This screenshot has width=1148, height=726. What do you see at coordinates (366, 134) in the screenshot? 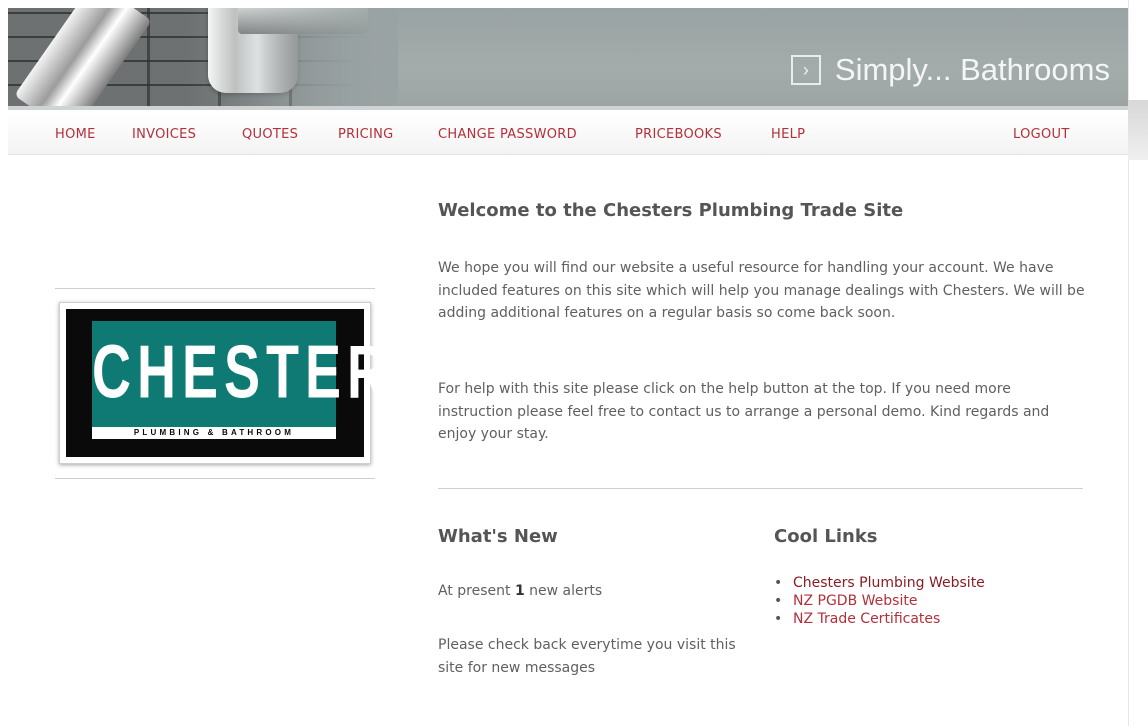
I see `nav-pricing: PRICING` at bounding box center [366, 134].